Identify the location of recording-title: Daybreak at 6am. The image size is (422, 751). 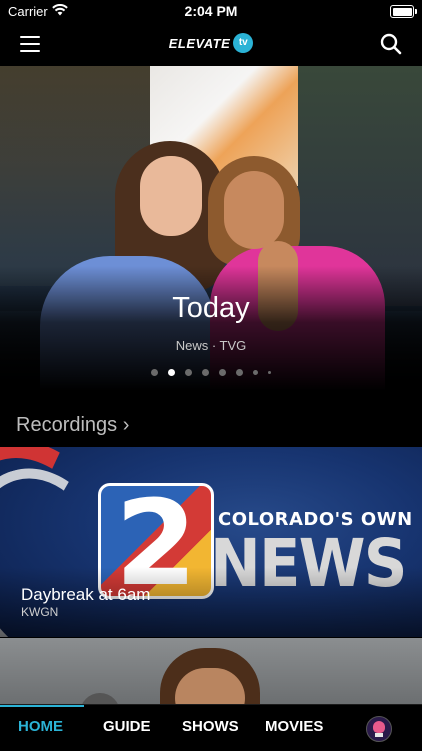
(86, 594).